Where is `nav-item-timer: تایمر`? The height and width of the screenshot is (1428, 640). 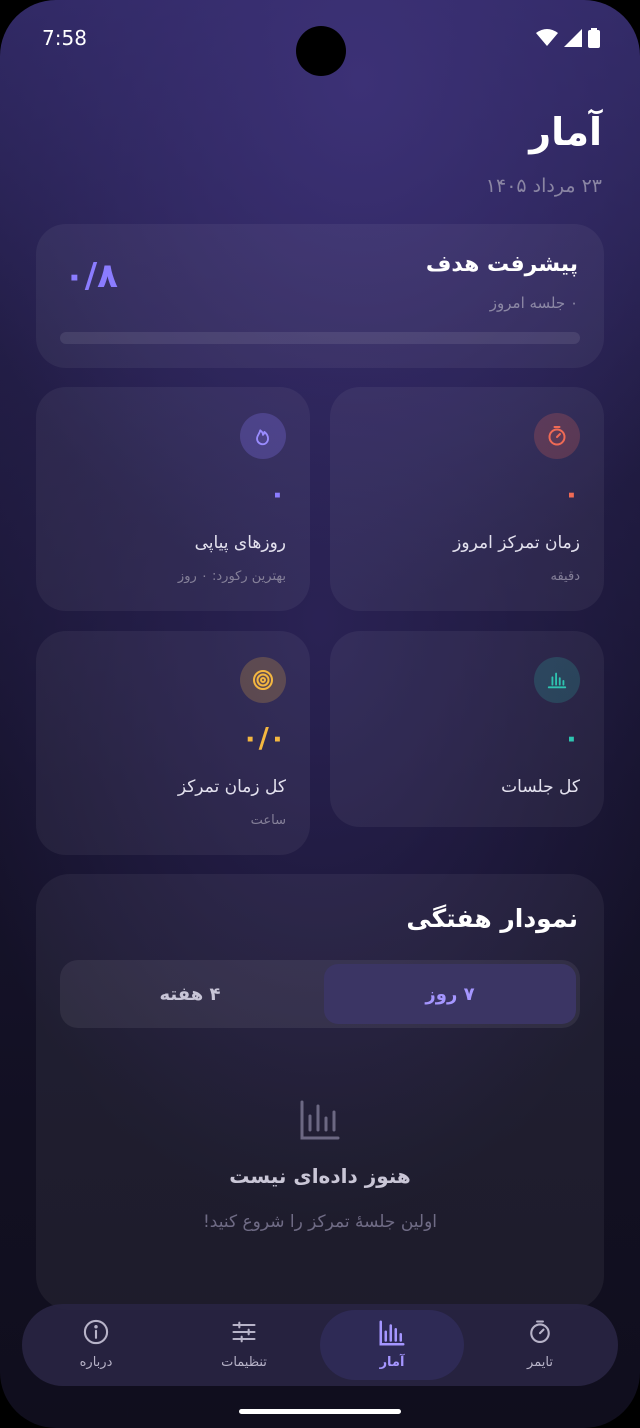 nav-item-timer: تایمر is located at coordinates (540, 1345).